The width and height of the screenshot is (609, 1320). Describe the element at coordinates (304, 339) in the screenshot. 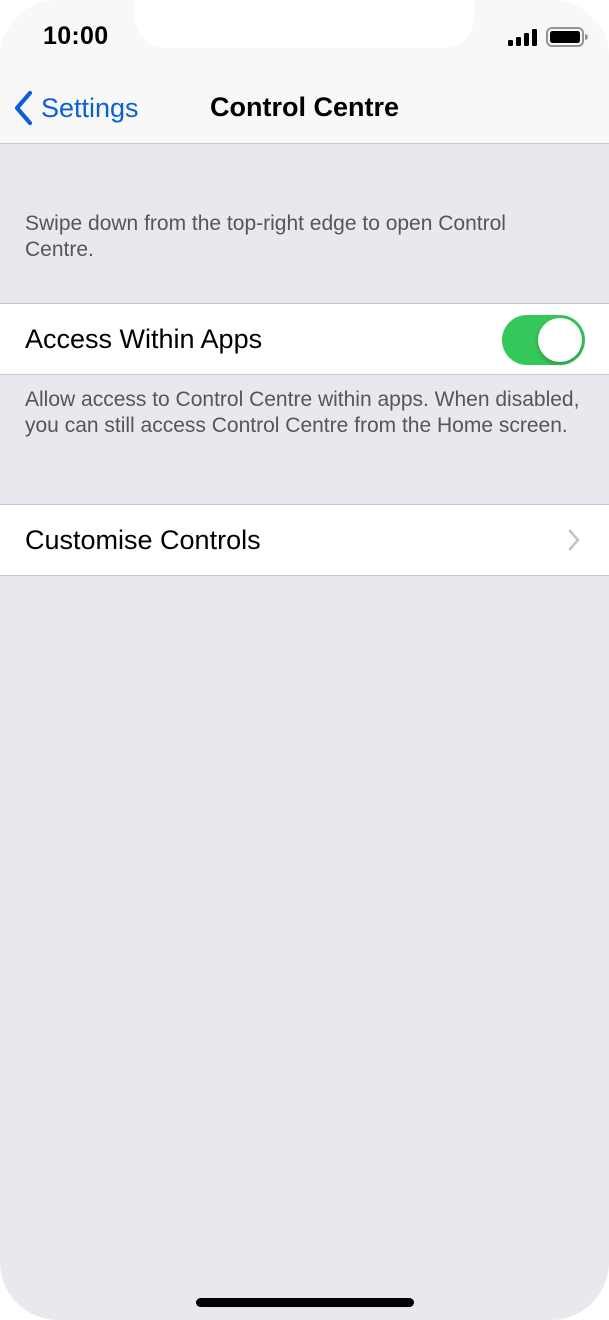

I see `access-within-apps-row: Access Within Apps` at that location.